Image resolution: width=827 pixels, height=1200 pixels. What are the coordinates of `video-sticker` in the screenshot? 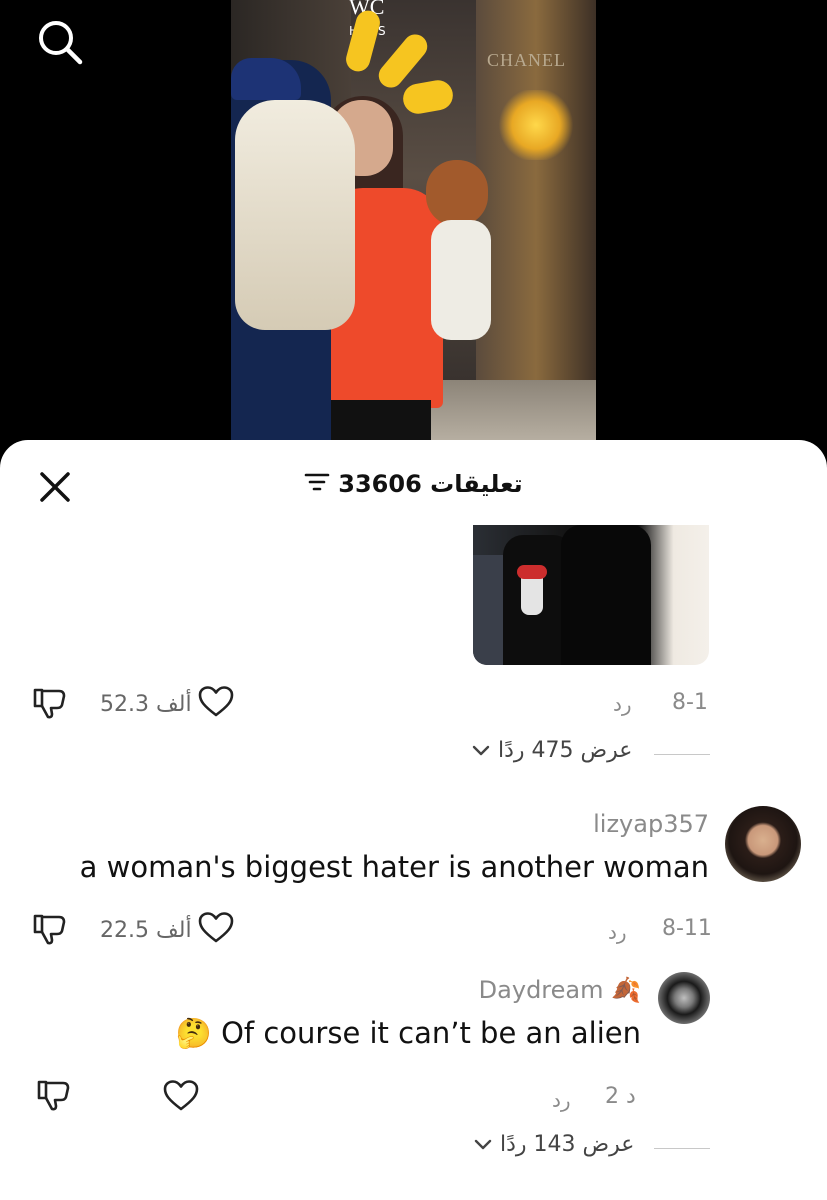 It's located at (428, 97).